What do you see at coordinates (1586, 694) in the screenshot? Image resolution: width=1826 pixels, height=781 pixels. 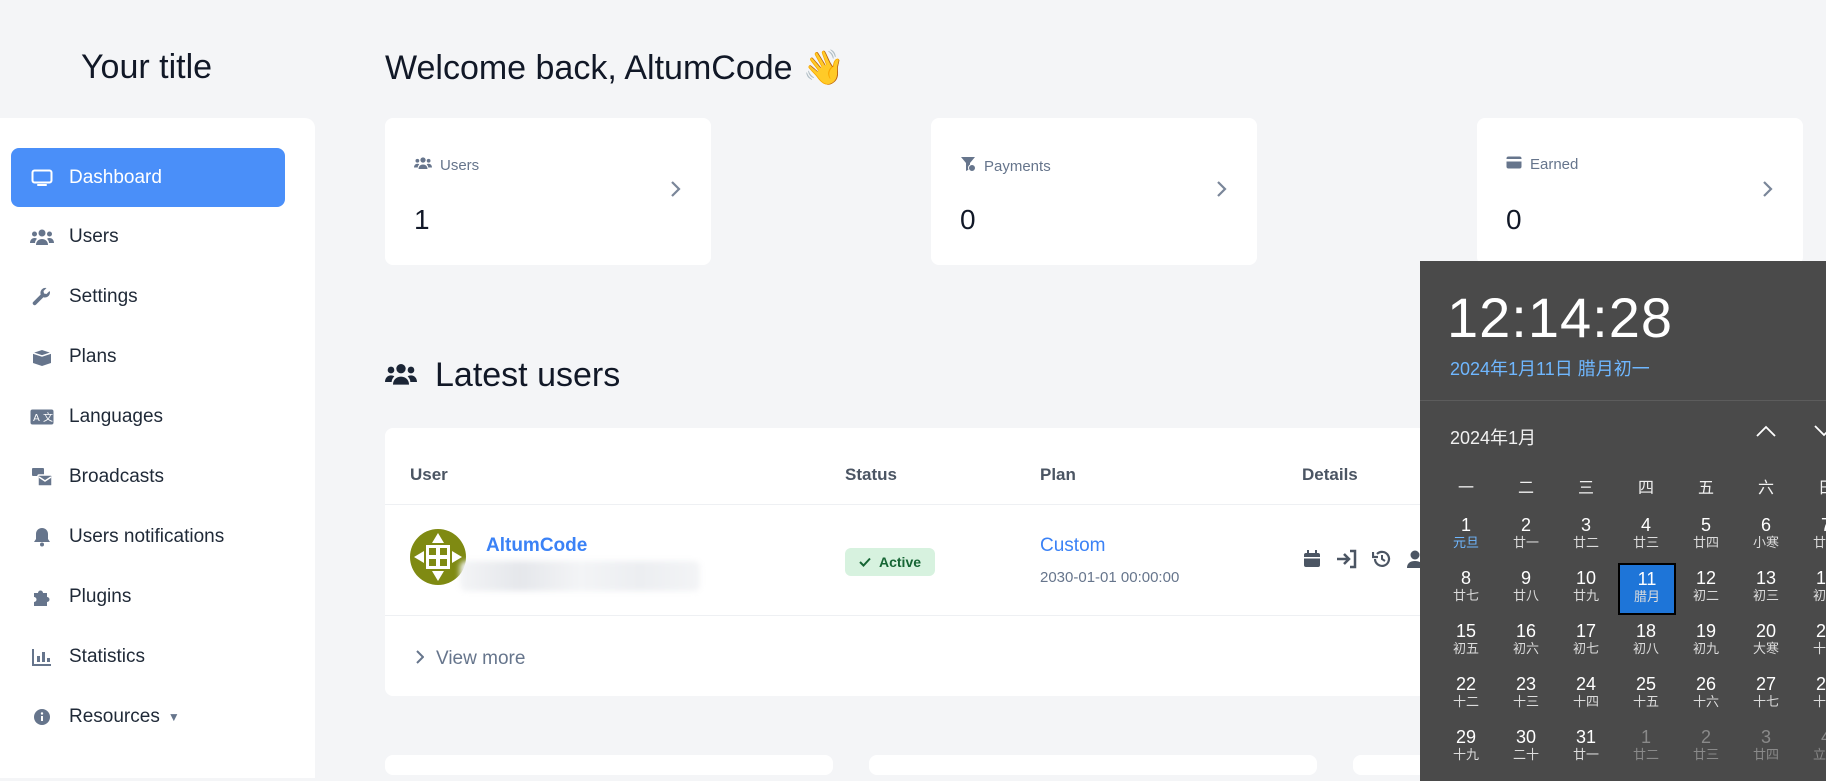 I see `calendar-day: 24 十四` at bounding box center [1586, 694].